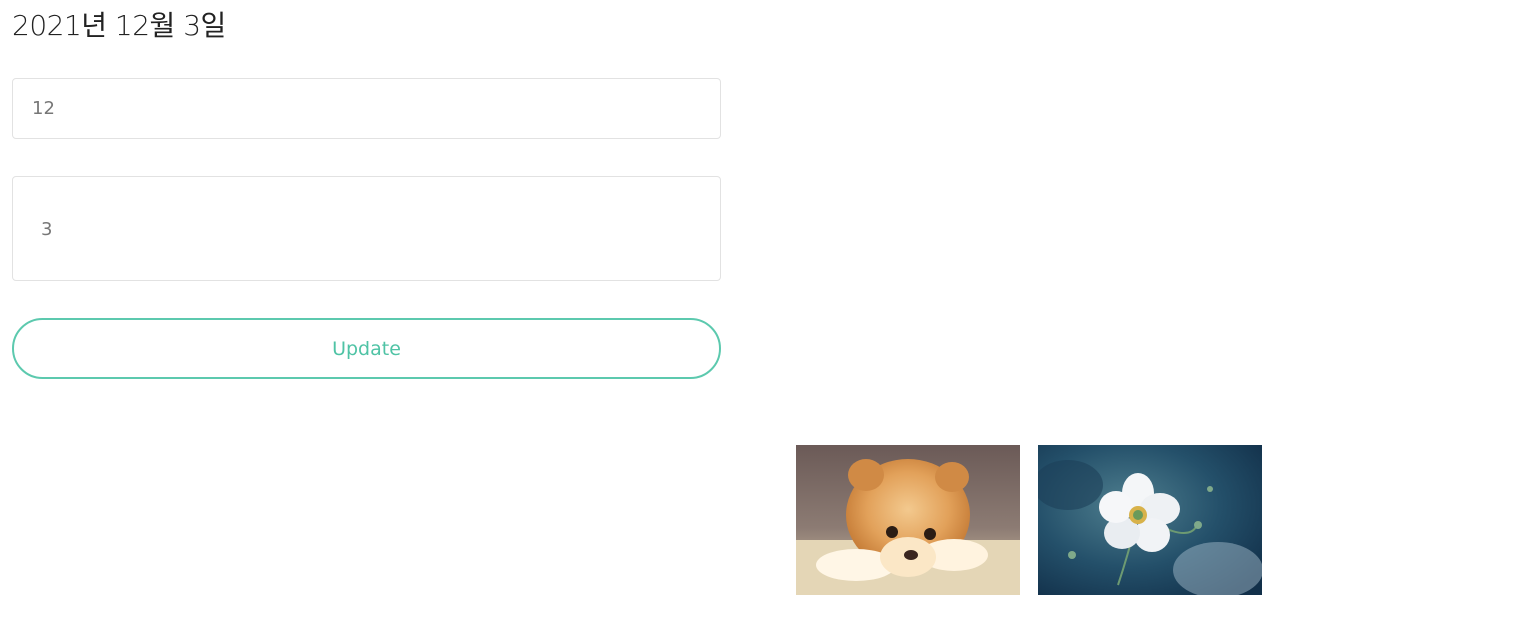  What do you see at coordinates (366, 228) in the screenshot?
I see `day-textarea: 3` at bounding box center [366, 228].